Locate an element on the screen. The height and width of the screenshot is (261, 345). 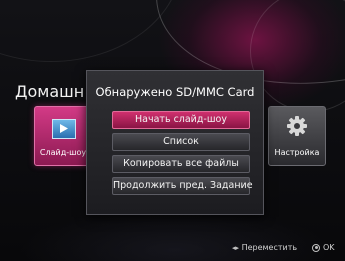
start-slideshow-button: Начать слайд-шоу is located at coordinates (181, 120).